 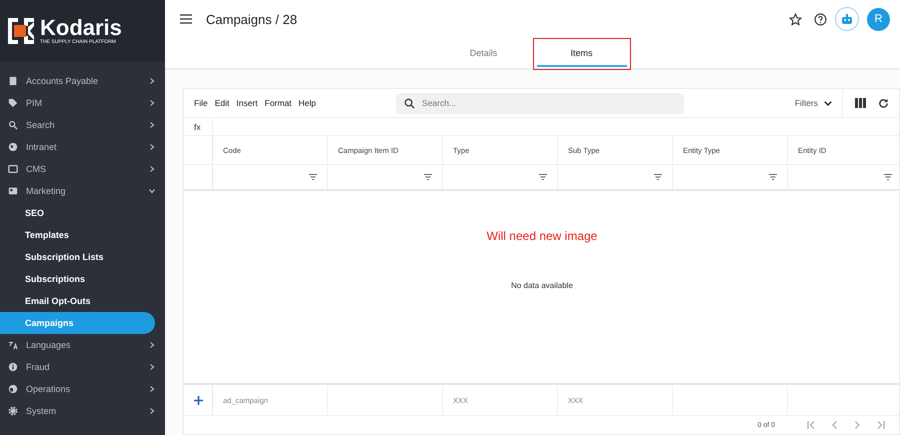 I want to click on sidebar-item: Operations, so click(x=82, y=389).